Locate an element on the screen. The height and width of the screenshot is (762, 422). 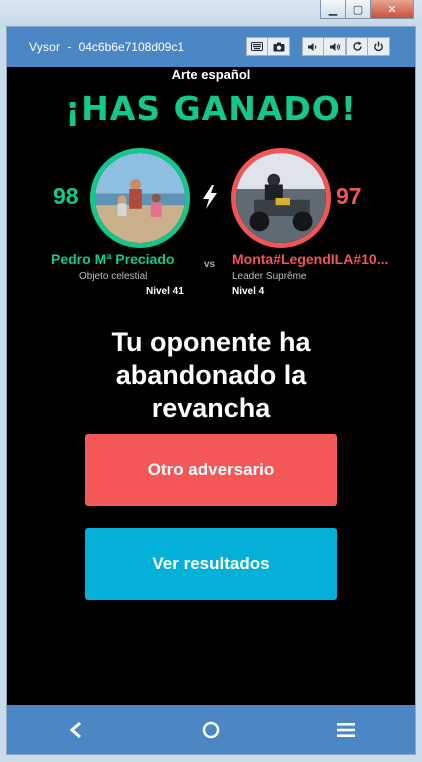
volume-down-button is located at coordinates (313, 46).